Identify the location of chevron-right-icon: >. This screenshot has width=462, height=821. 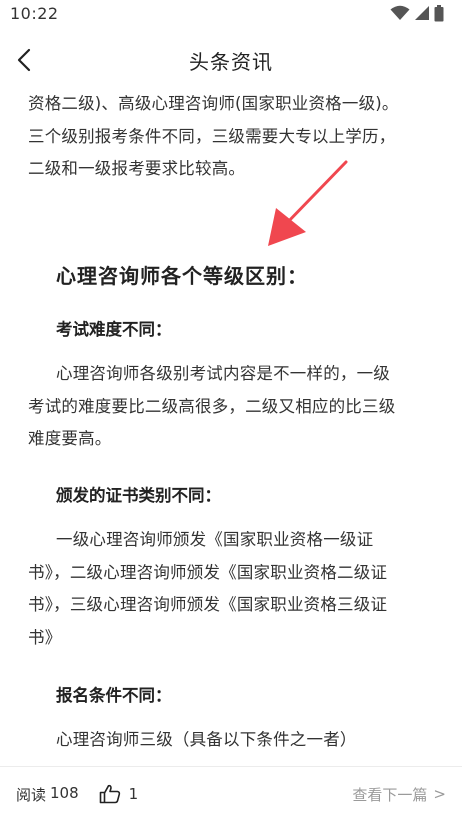
(439, 794).